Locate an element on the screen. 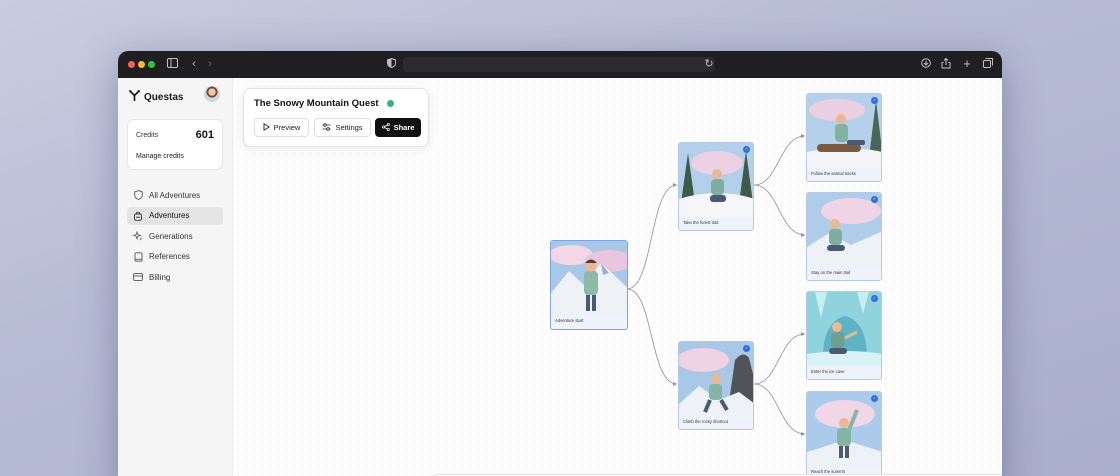 Image resolution: width=1120 pixels, height=476 pixels. story-node-forest-trail: ✓ Take the forest trail is located at coordinates (716, 186).